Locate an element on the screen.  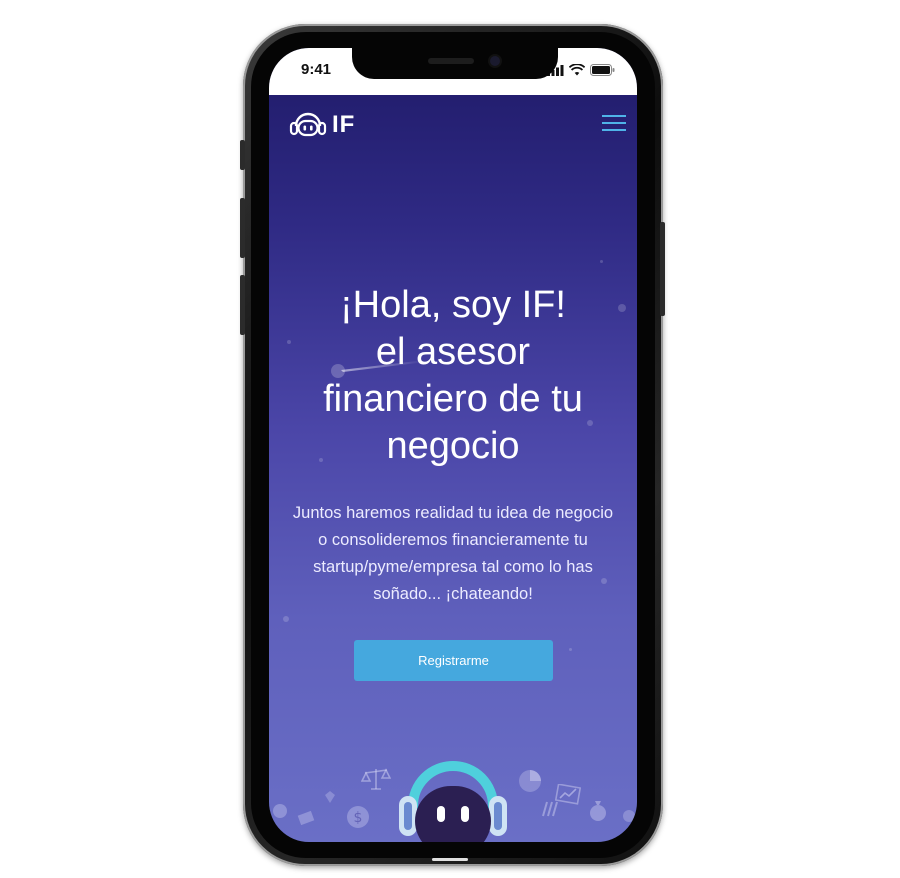
robot-mascot is located at coordinates (453, 801).